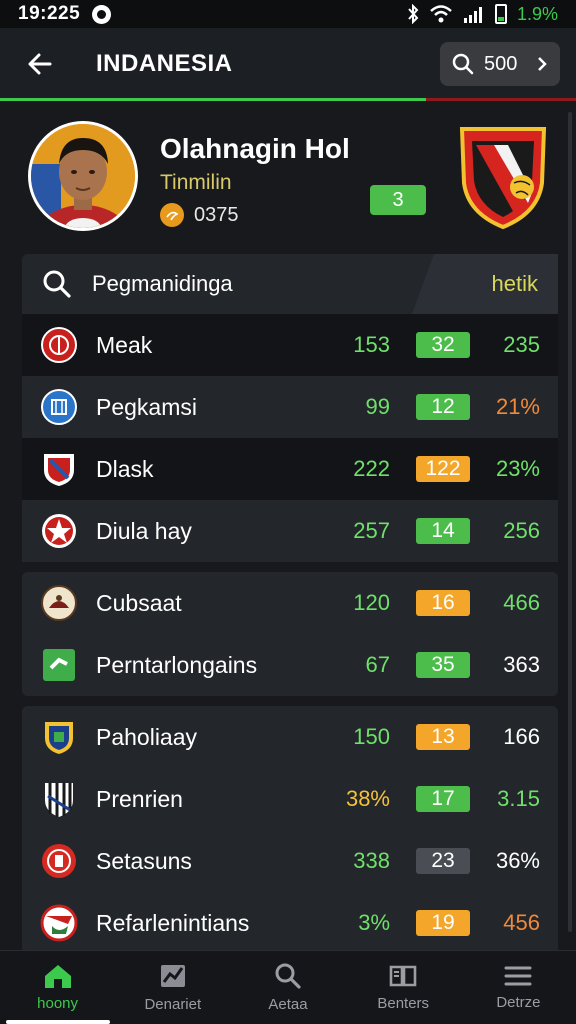 The image size is (576, 1024). What do you see at coordinates (290, 923) in the screenshot?
I see `list-row: Refarlenintians 3% 19 456` at bounding box center [290, 923].